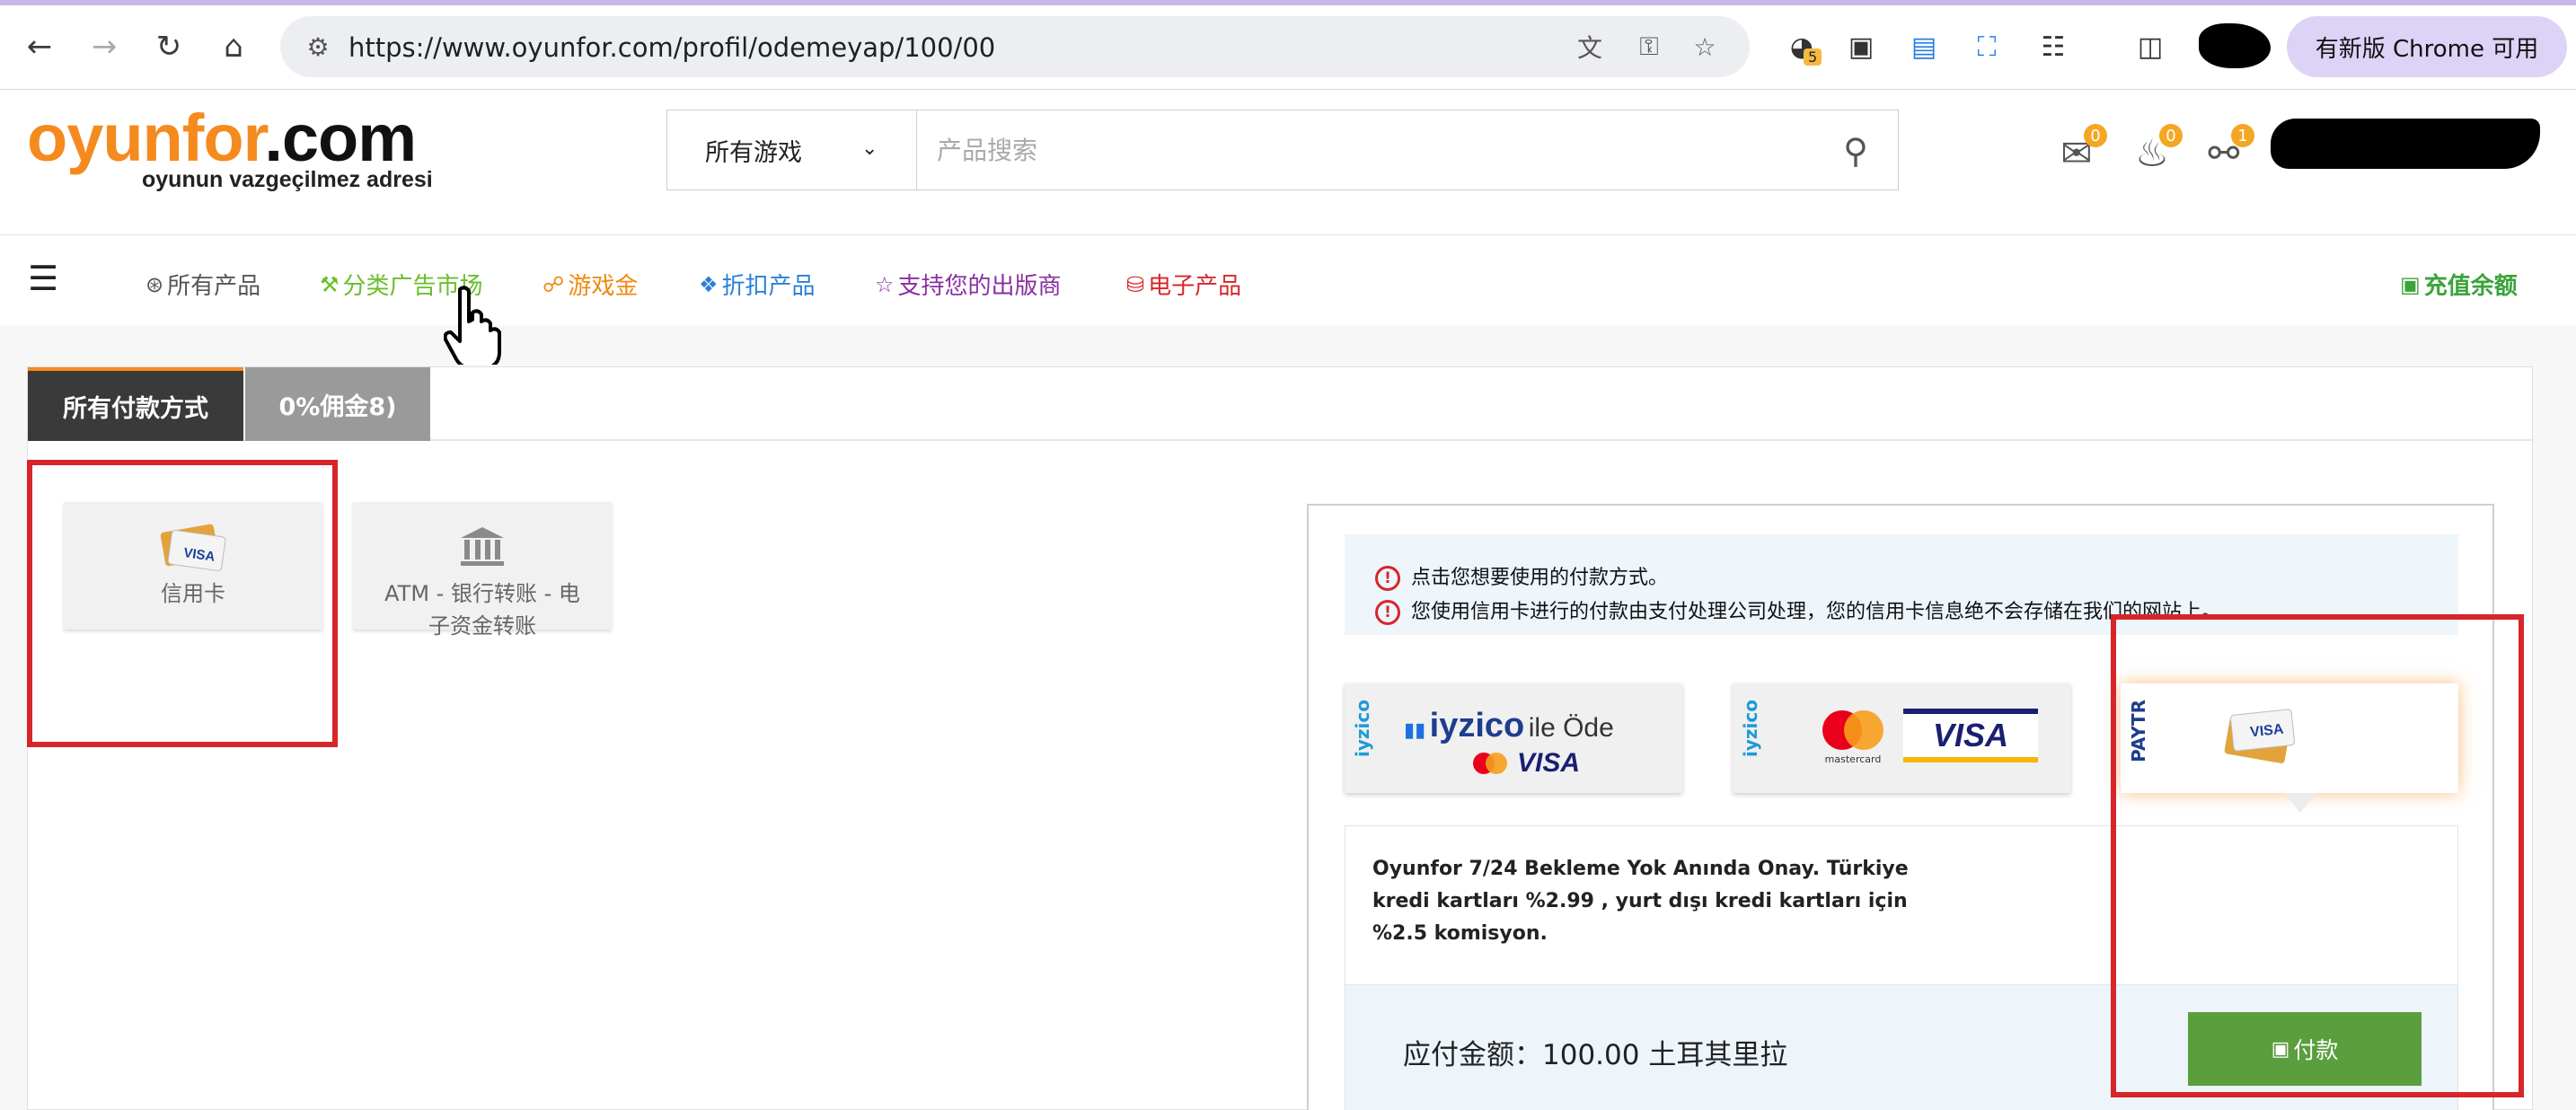  I want to click on cart-icon: ⚯ 1, so click(2226, 151).